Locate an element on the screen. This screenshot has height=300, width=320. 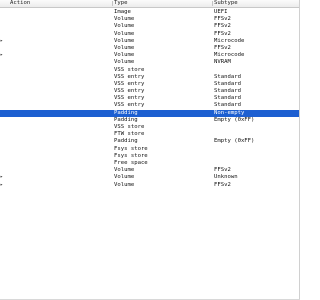
tree-row: Free space is located at coordinates (150, 163).